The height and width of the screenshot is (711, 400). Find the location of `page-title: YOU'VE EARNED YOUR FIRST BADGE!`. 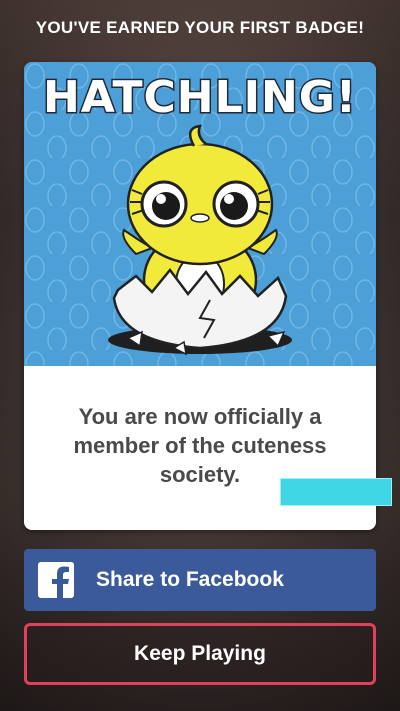

page-title: YOU'VE EARNED YOUR FIRST BADGE! is located at coordinates (200, 27).